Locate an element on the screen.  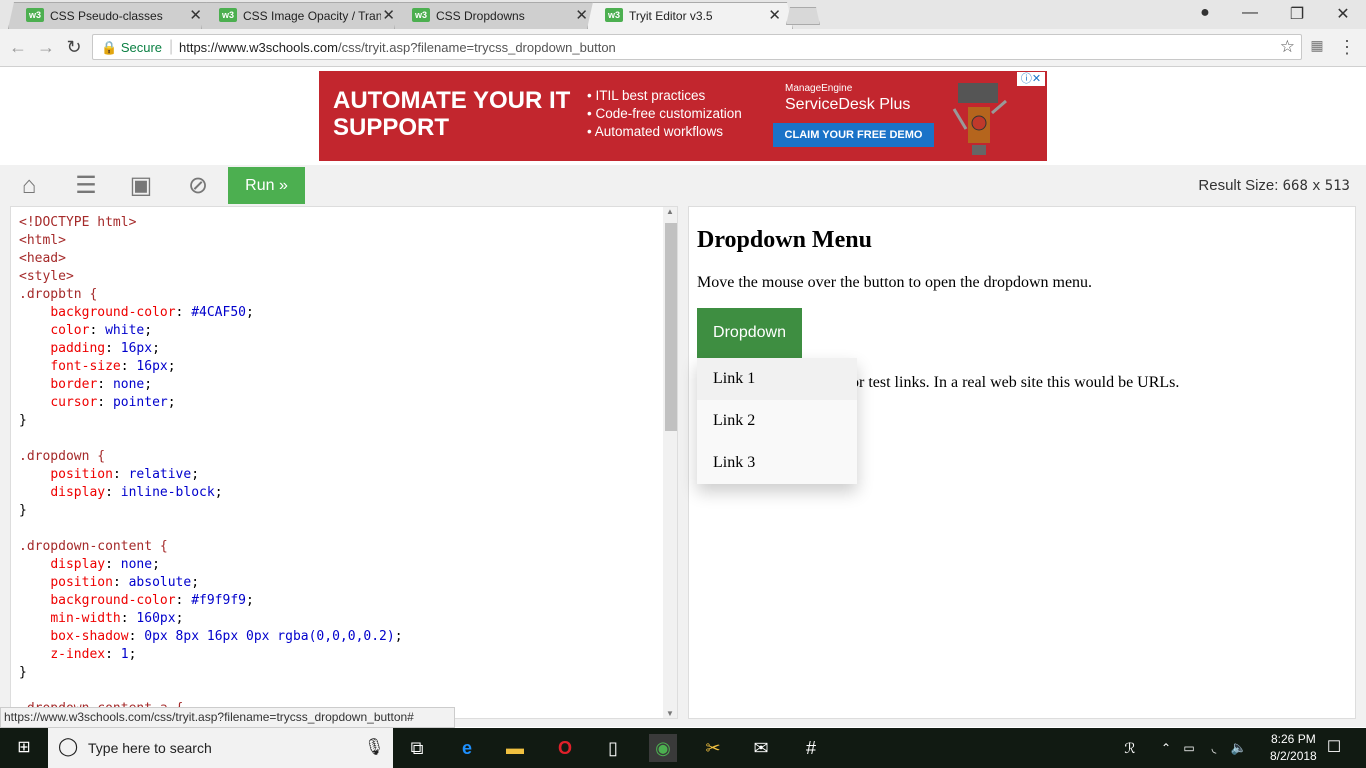
scroll-down-icon: ▼ is located at coordinates (670, 713).